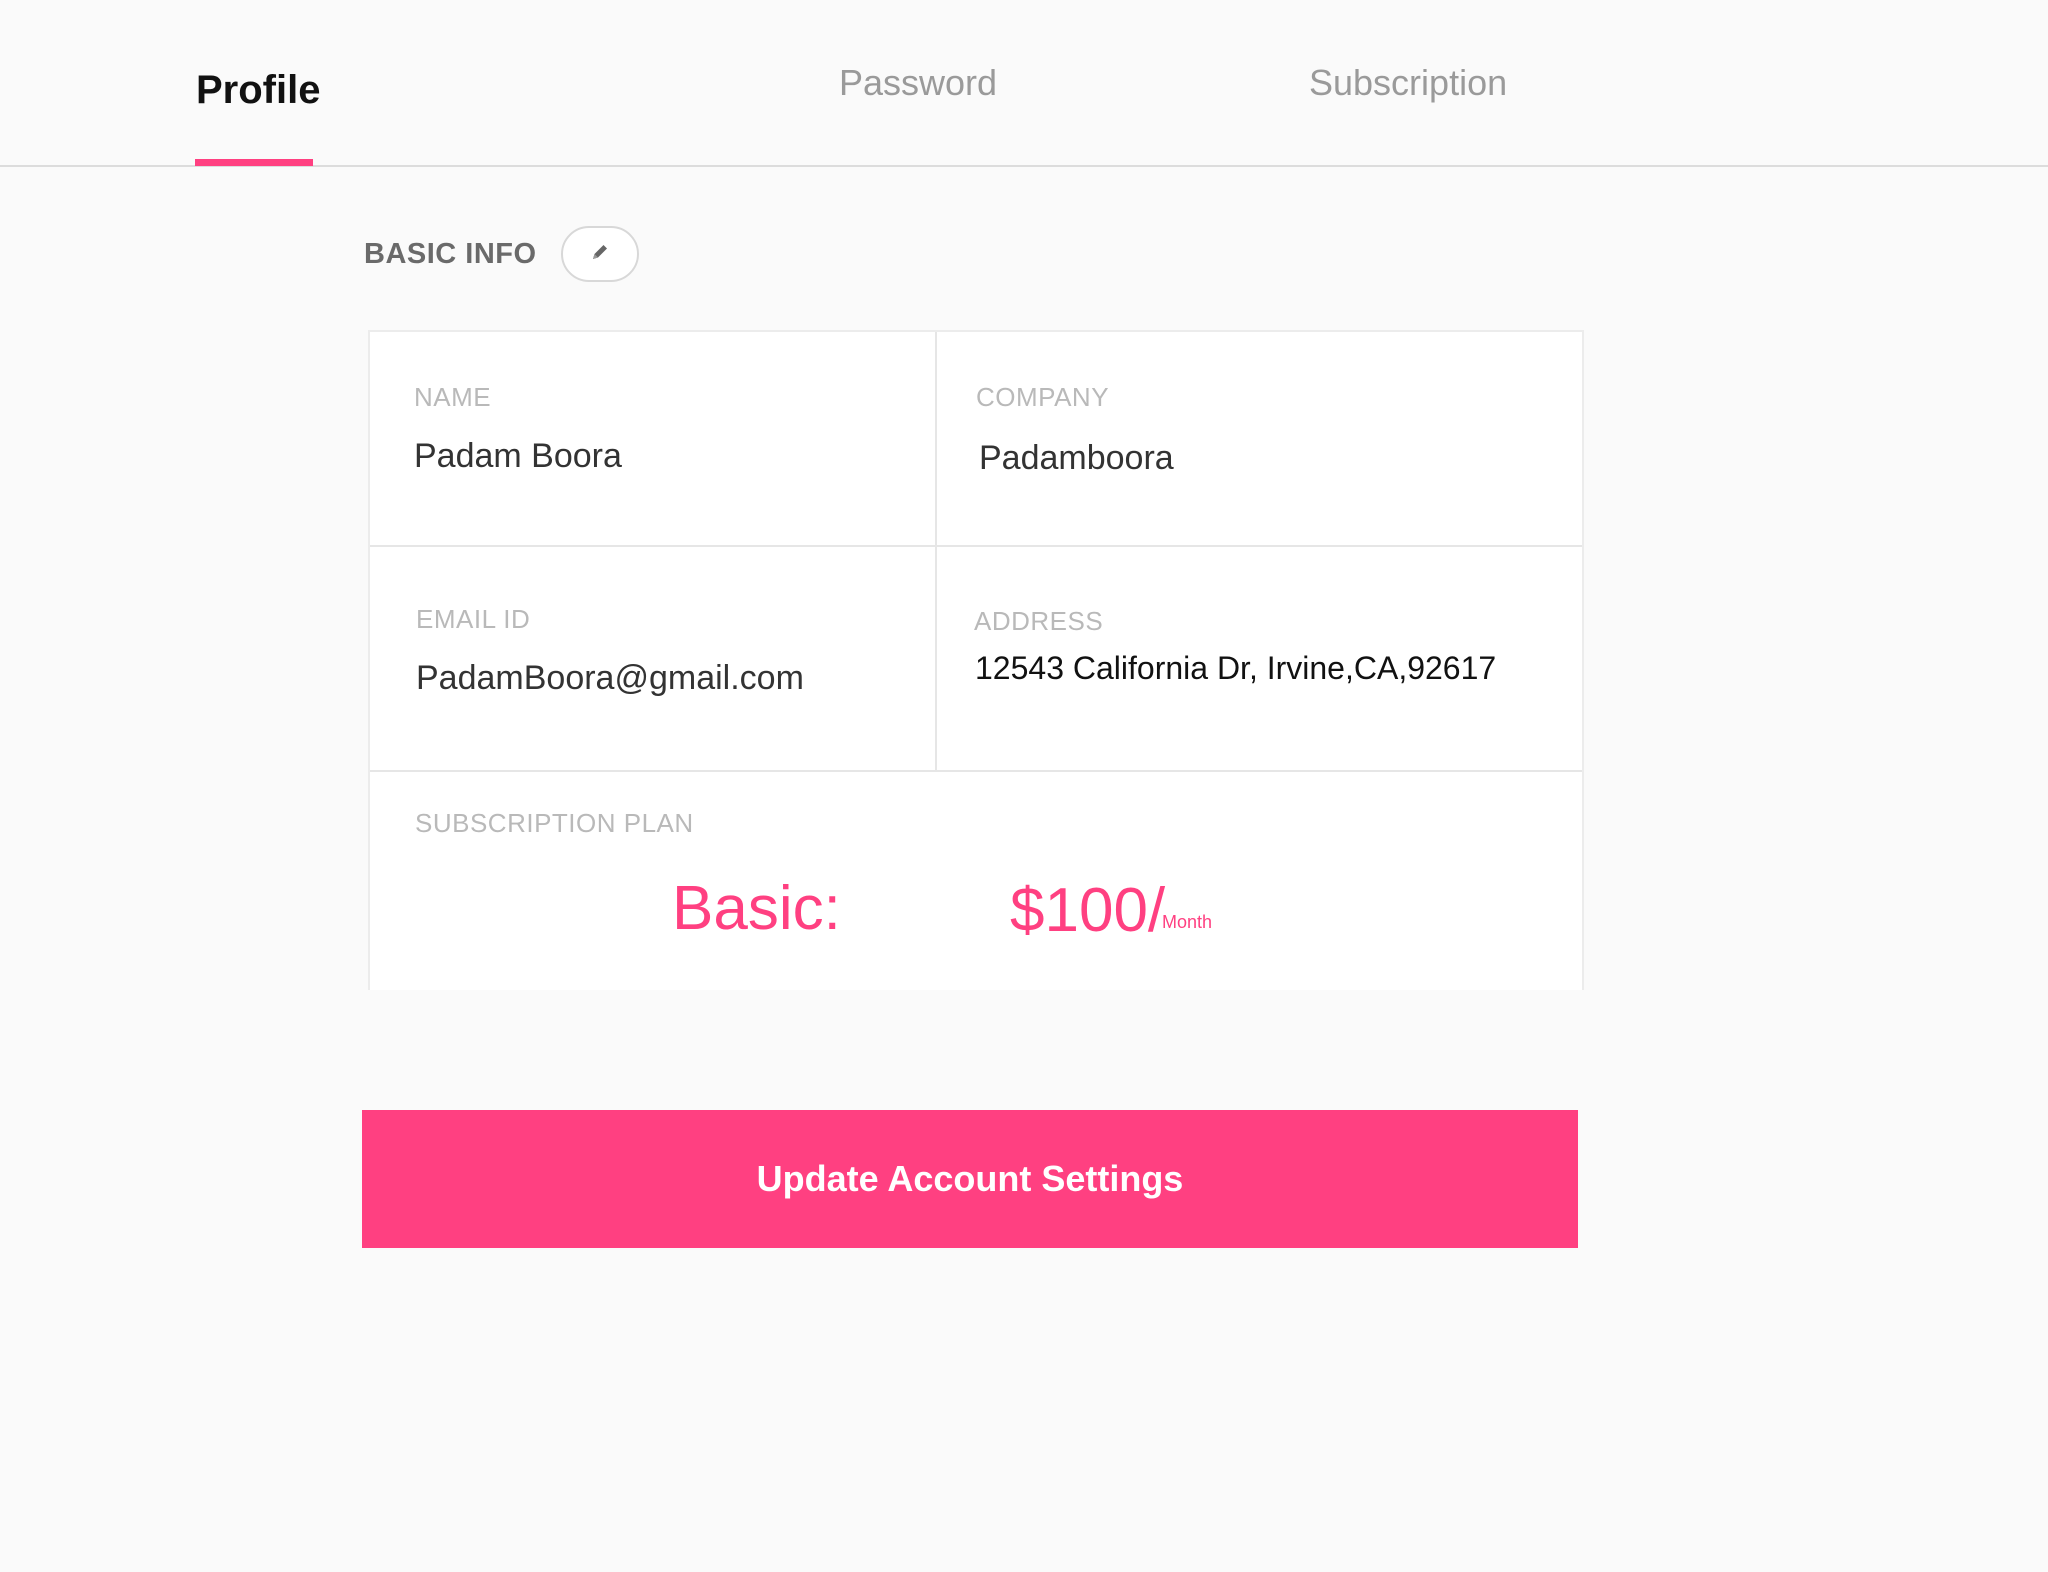 Image resolution: width=2048 pixels, height=1572 pixels. I want to click on tab-subscription: Subscription, so click(1408, 83).